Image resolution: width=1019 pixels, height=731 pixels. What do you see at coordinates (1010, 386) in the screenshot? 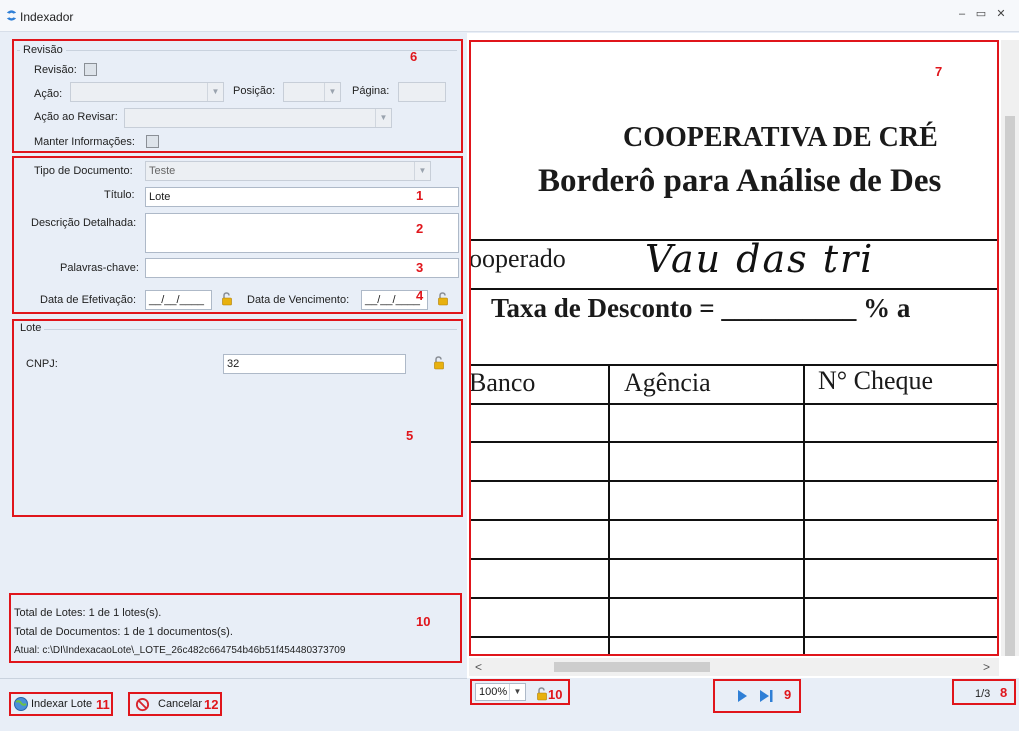
I see `vertical-scroll-thumb` at bounding box center [1010, 386].